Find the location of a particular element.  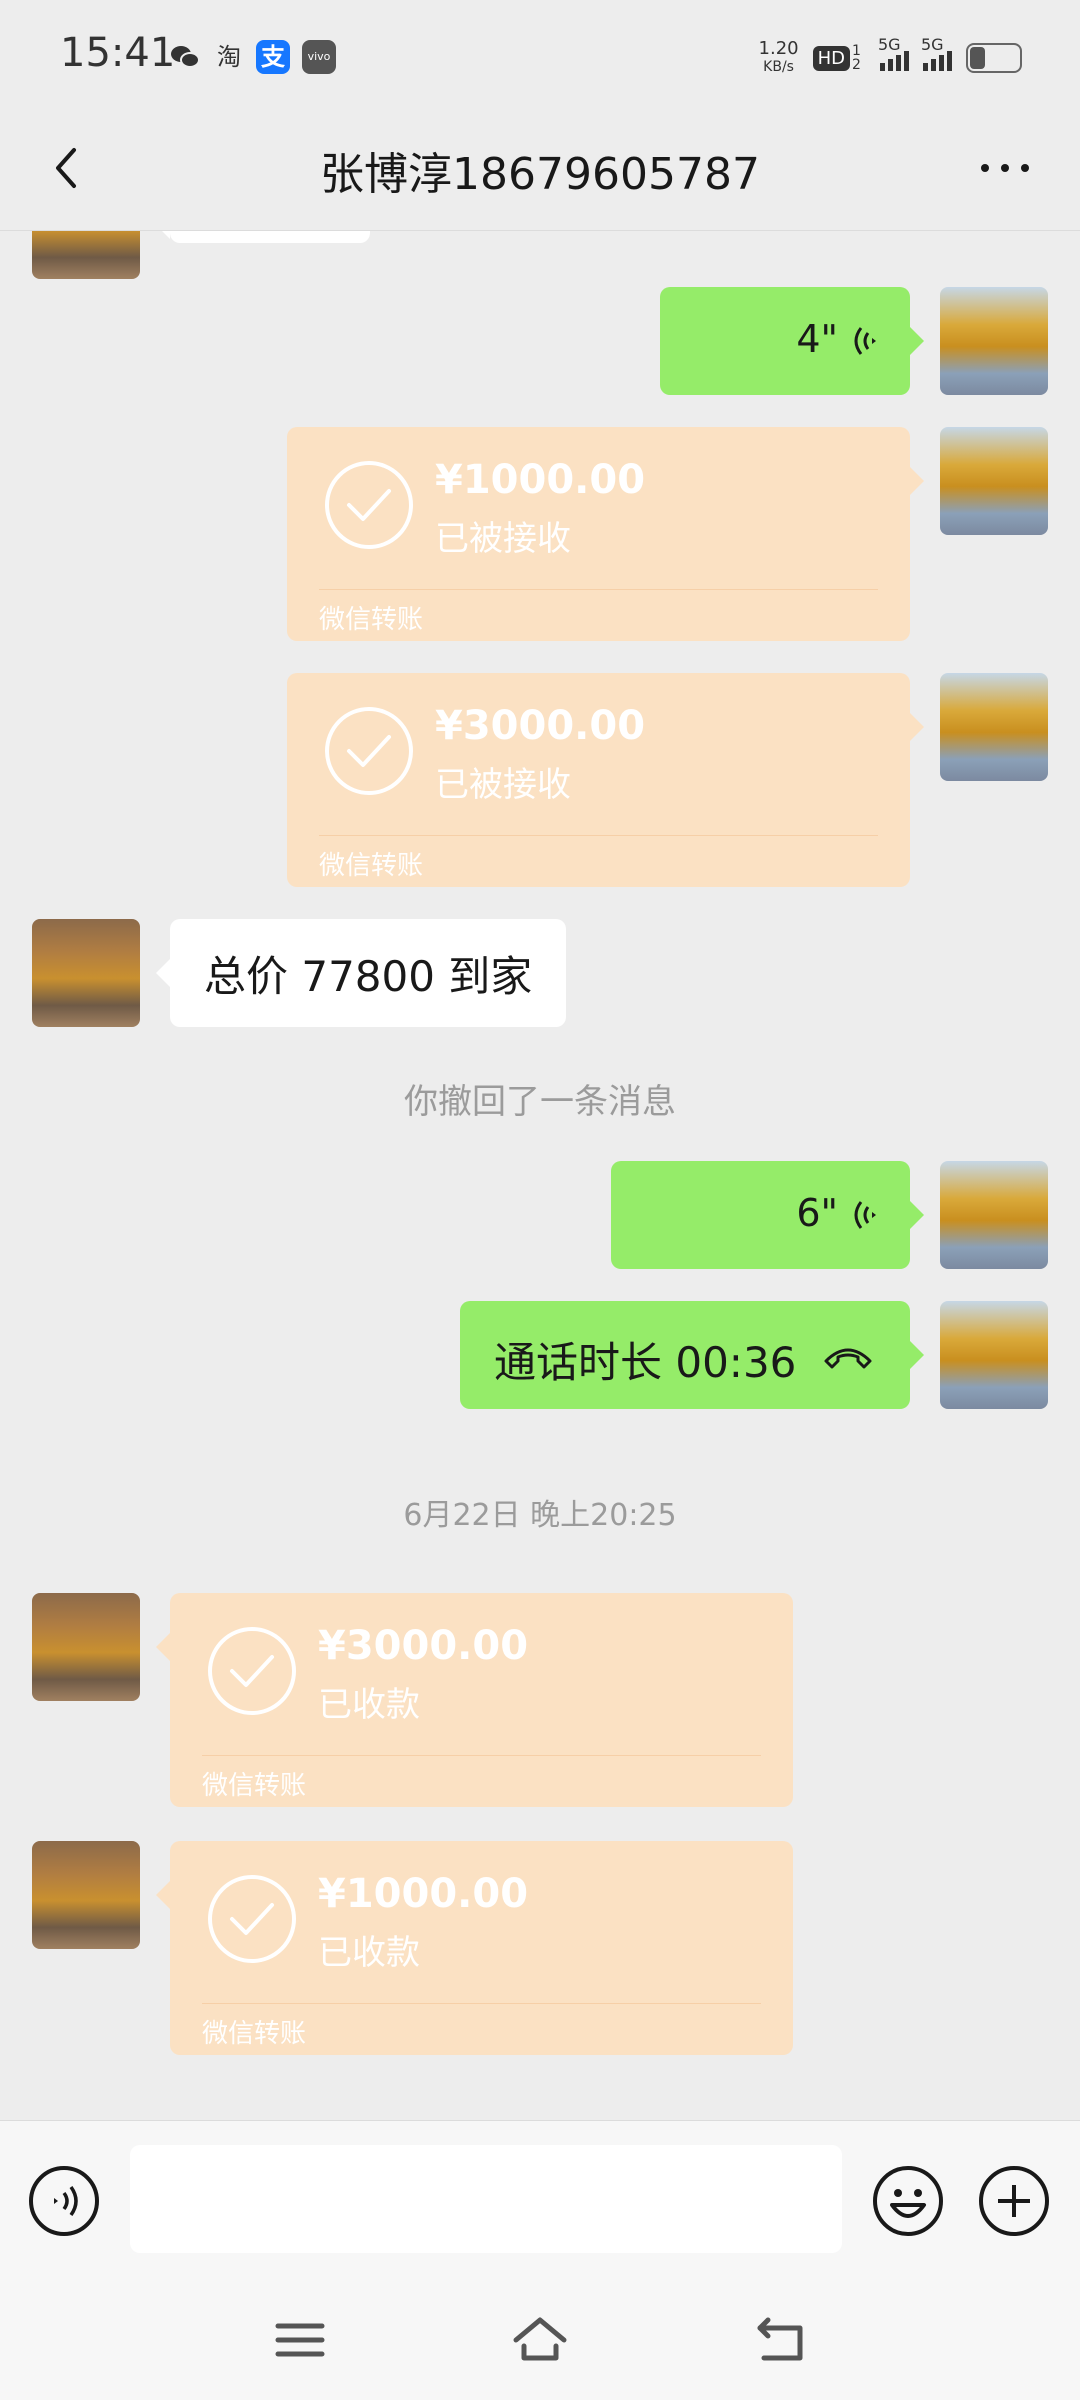

signal-sim2-icon: 5G is located at coordinates (936, 53).